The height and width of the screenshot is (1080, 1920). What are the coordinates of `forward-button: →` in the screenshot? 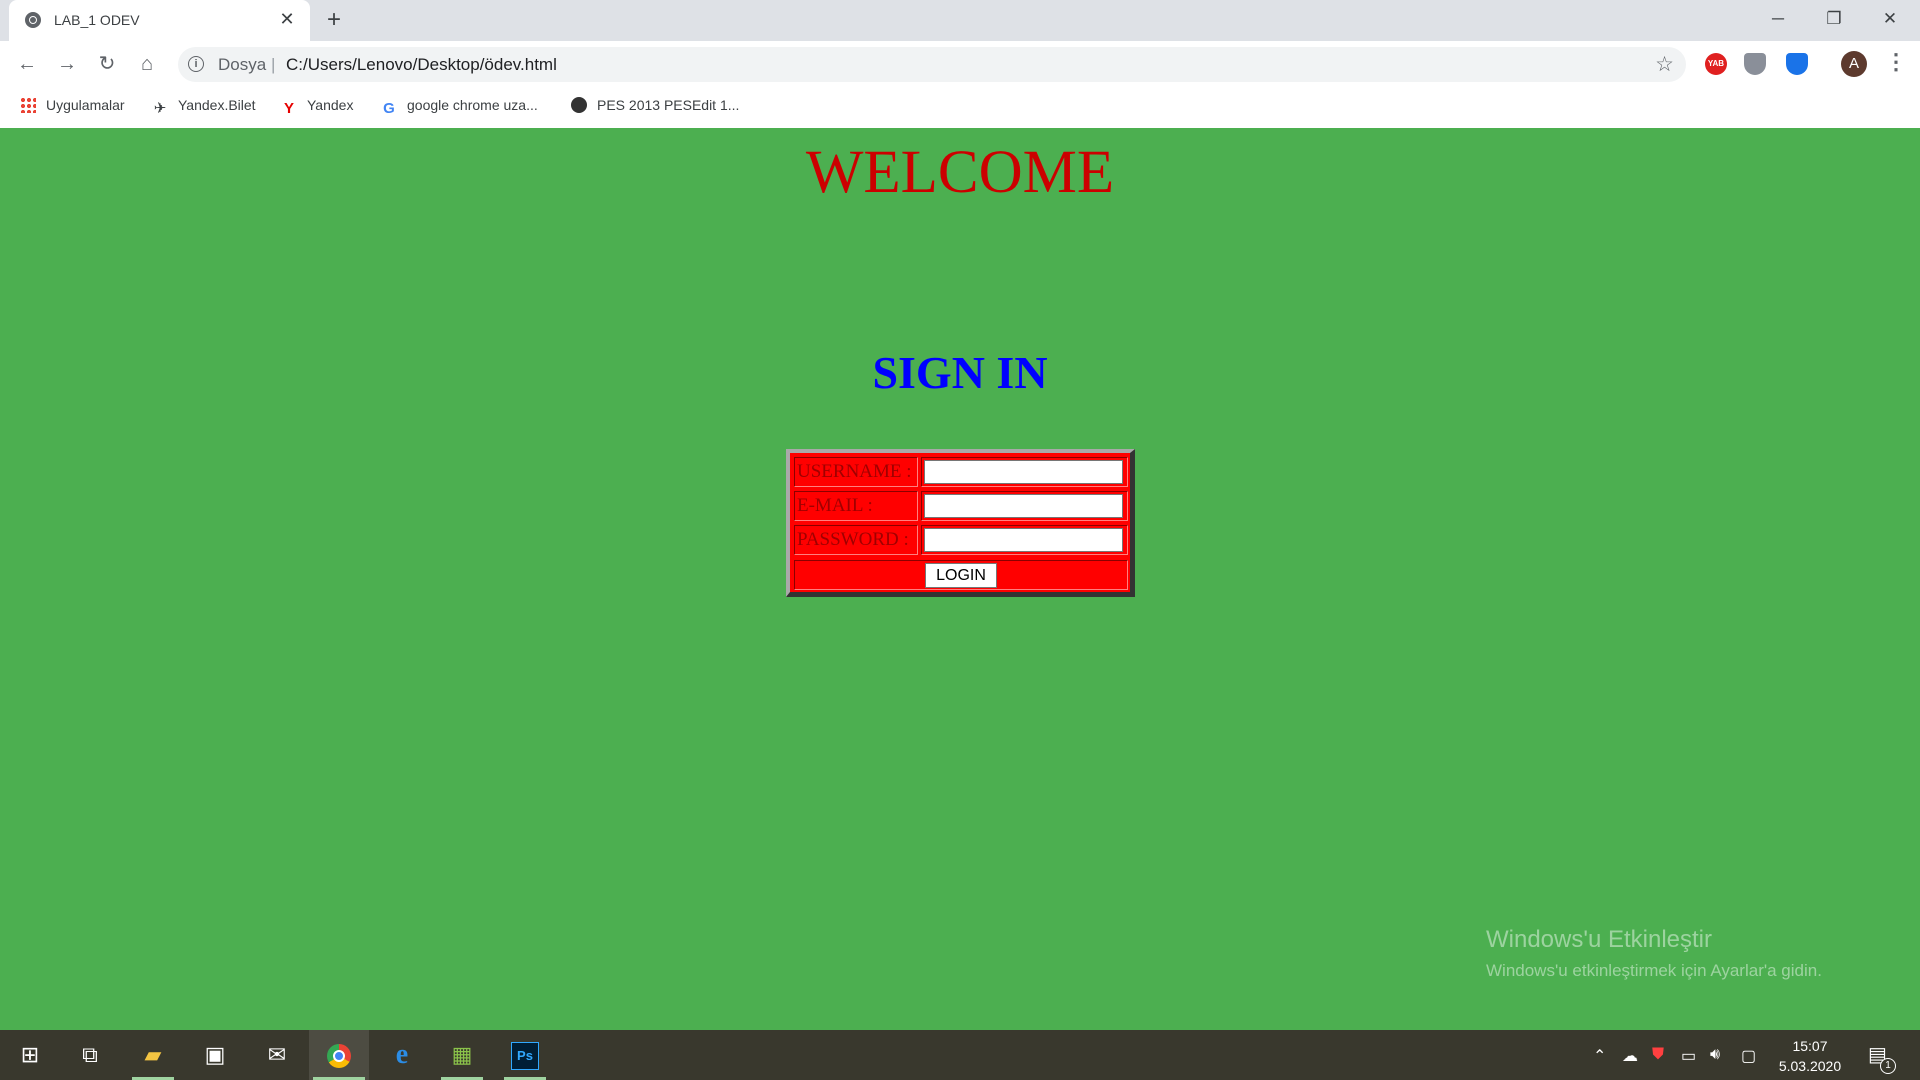 It's located at (67, 64).